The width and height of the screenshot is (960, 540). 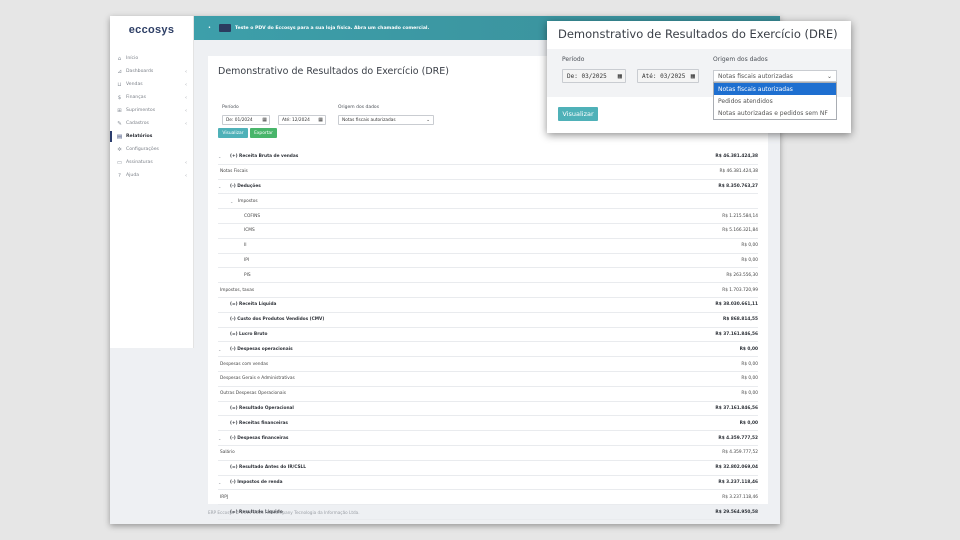 I want to click on sidebar-item-7: ✲ Configurações, so click(x=151, y=149).